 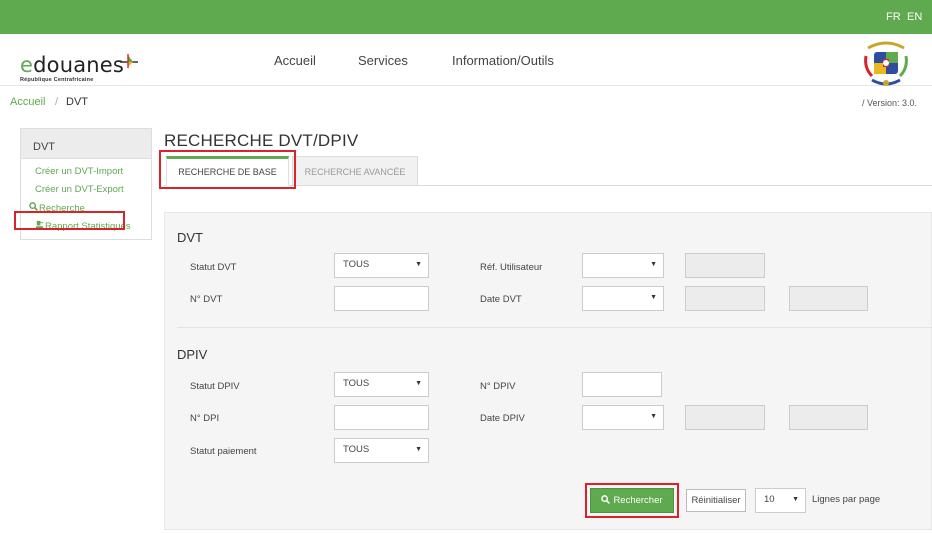 What do you see at coordinates (725, 298) in the screenshot?
I see `date-dvt-from-field` at bounding box center [725, 298].